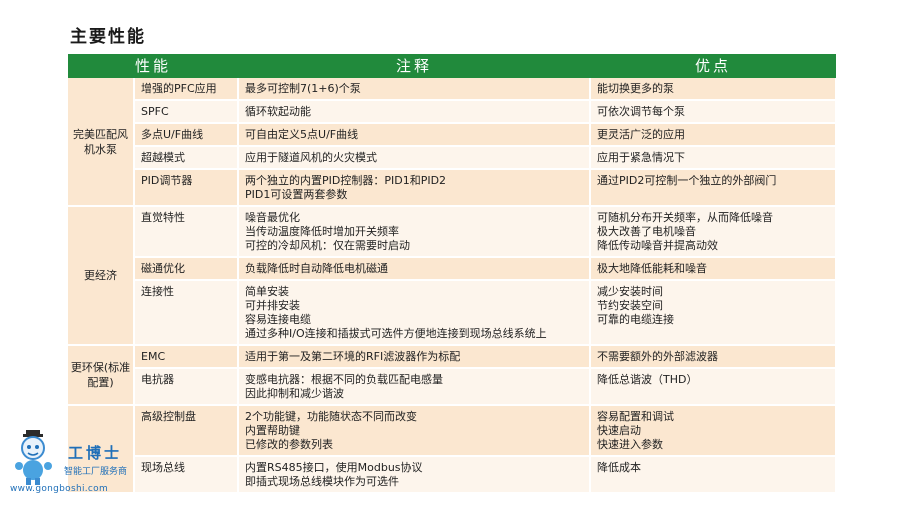 The height and width of the screenshot is (508, 900). What do you see at coordinates (415, 188) in the screenshot?
I see `note-cell: 两个独立的内置PID控制器：PID1和PID2 PID1可设置两套参数` at bounding box center [415, 188].